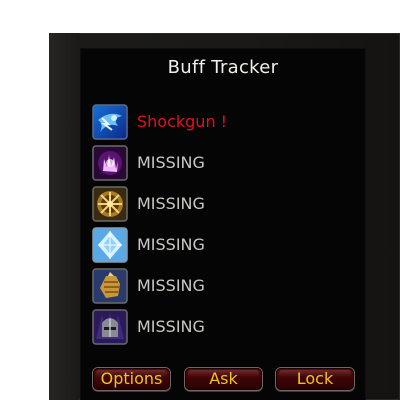 The width and height of the screenshot is (400, 400). I want to click on lock-button: Lock, so click(315, 379).